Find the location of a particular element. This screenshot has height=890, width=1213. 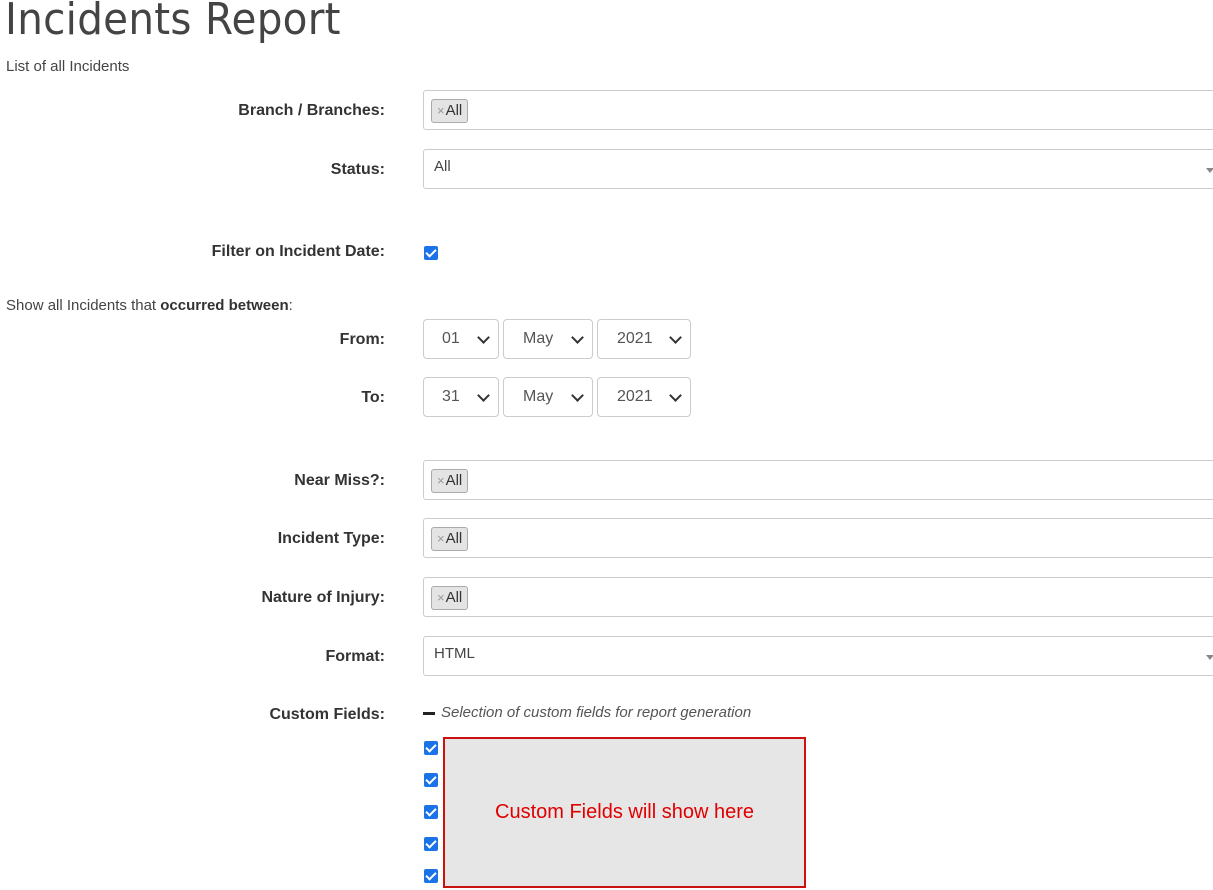

to-day-value: 31 is located at coordinates (451, 396).